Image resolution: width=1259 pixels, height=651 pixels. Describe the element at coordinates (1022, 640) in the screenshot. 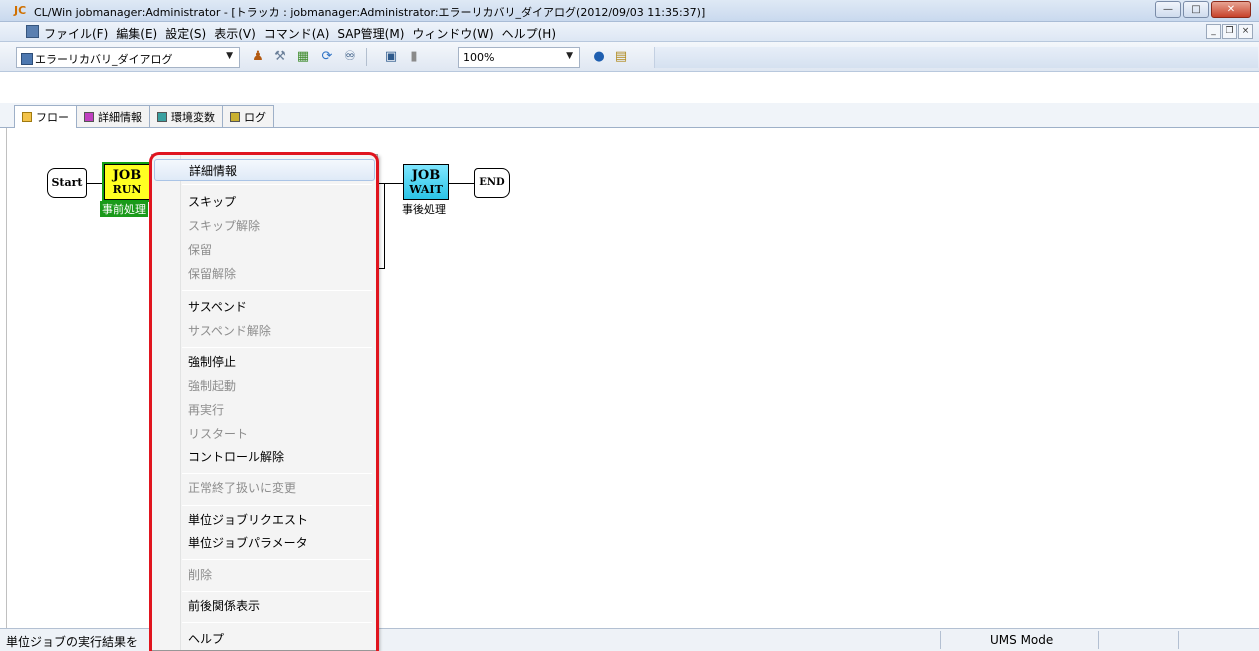

I see `status-mode: UMS Mode` at that location.